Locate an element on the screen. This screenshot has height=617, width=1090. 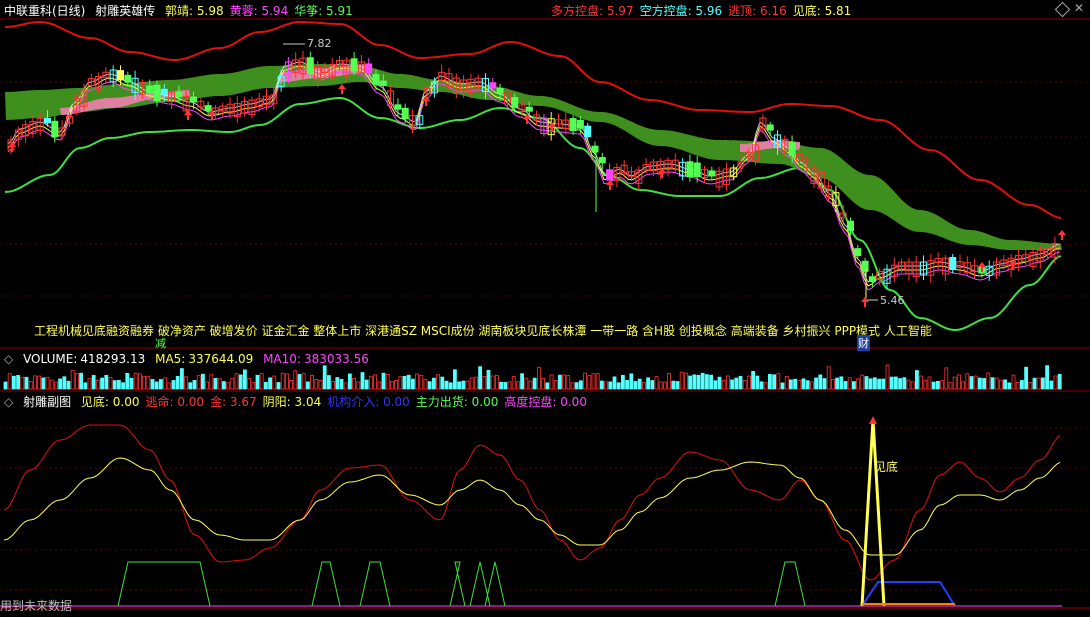
stock-title: 中联重科(日线) is located at coordinates (44, 11).